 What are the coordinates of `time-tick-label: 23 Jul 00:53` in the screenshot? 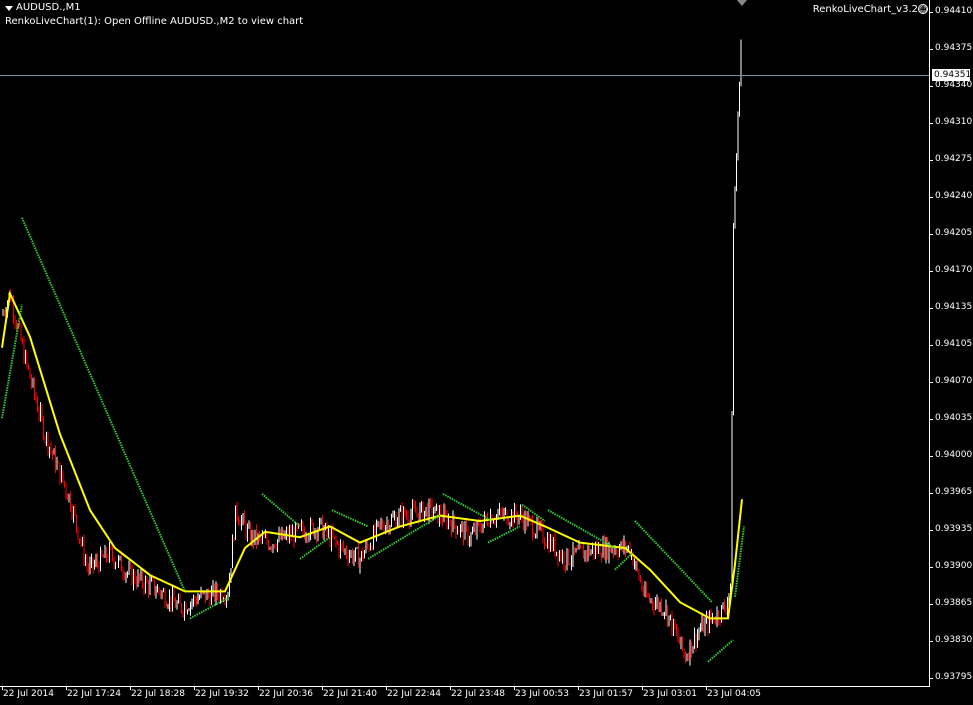 It's located at (542, 694).